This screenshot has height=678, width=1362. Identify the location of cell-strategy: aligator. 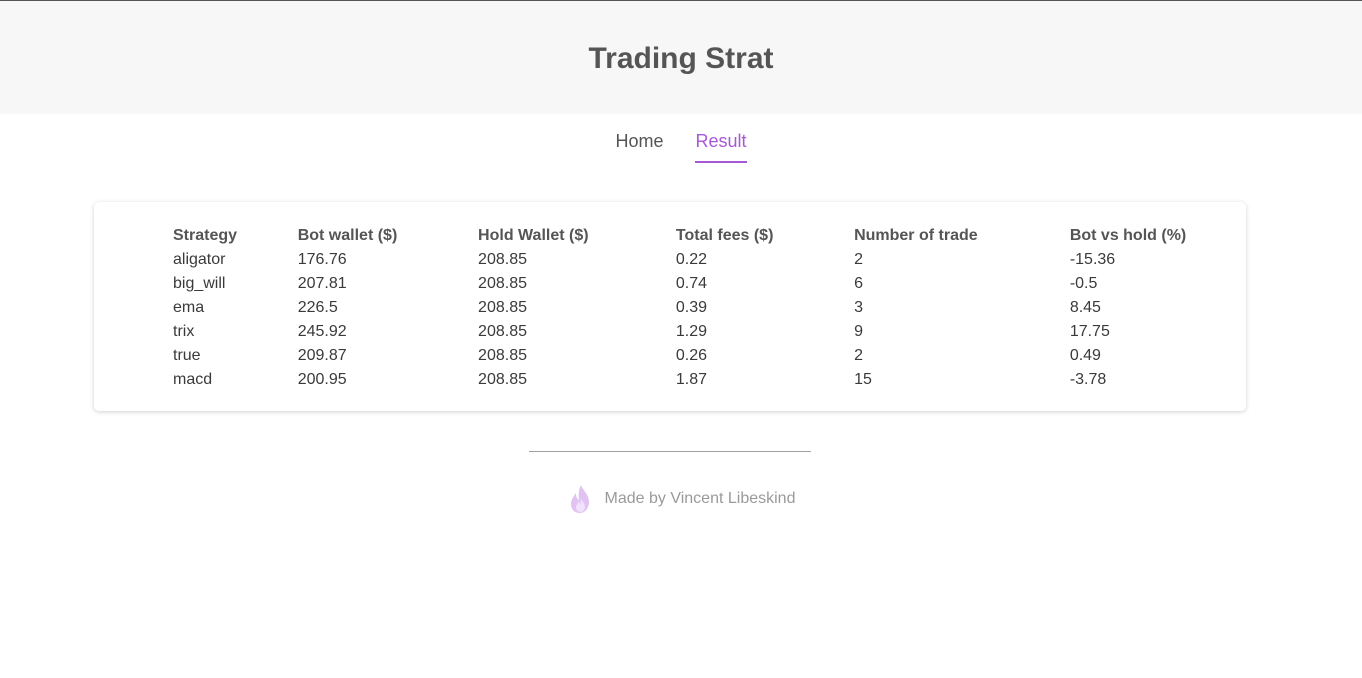
(199, 259).